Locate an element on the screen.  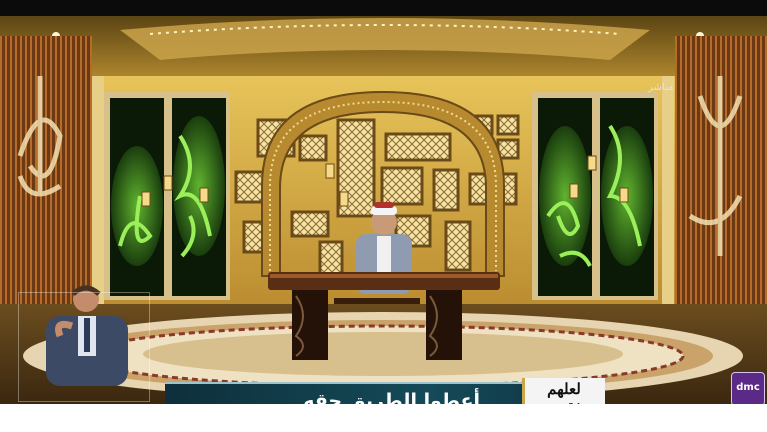
lower-third-headline: أعطوا الطريق حقه is located at coordinates (391, 397).